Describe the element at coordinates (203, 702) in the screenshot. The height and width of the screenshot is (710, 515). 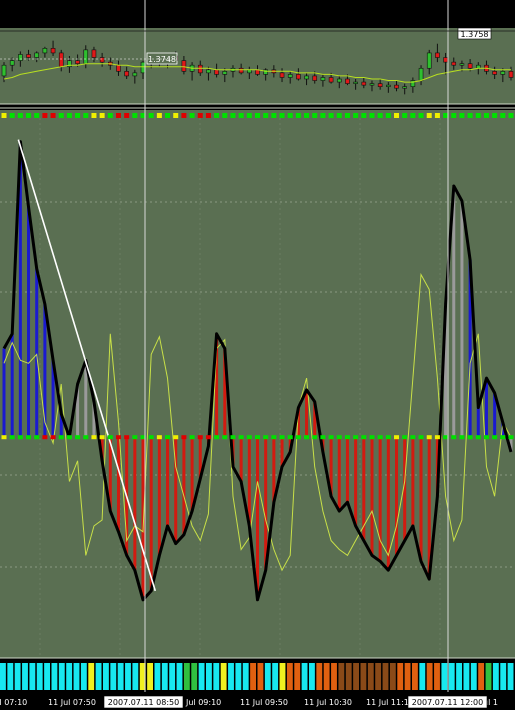
I see `time-axis-label: Jul 09:10` at that location.